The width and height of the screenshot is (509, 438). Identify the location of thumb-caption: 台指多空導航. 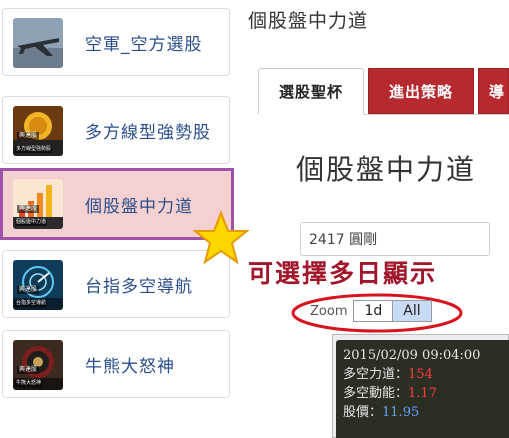
(31, 303).